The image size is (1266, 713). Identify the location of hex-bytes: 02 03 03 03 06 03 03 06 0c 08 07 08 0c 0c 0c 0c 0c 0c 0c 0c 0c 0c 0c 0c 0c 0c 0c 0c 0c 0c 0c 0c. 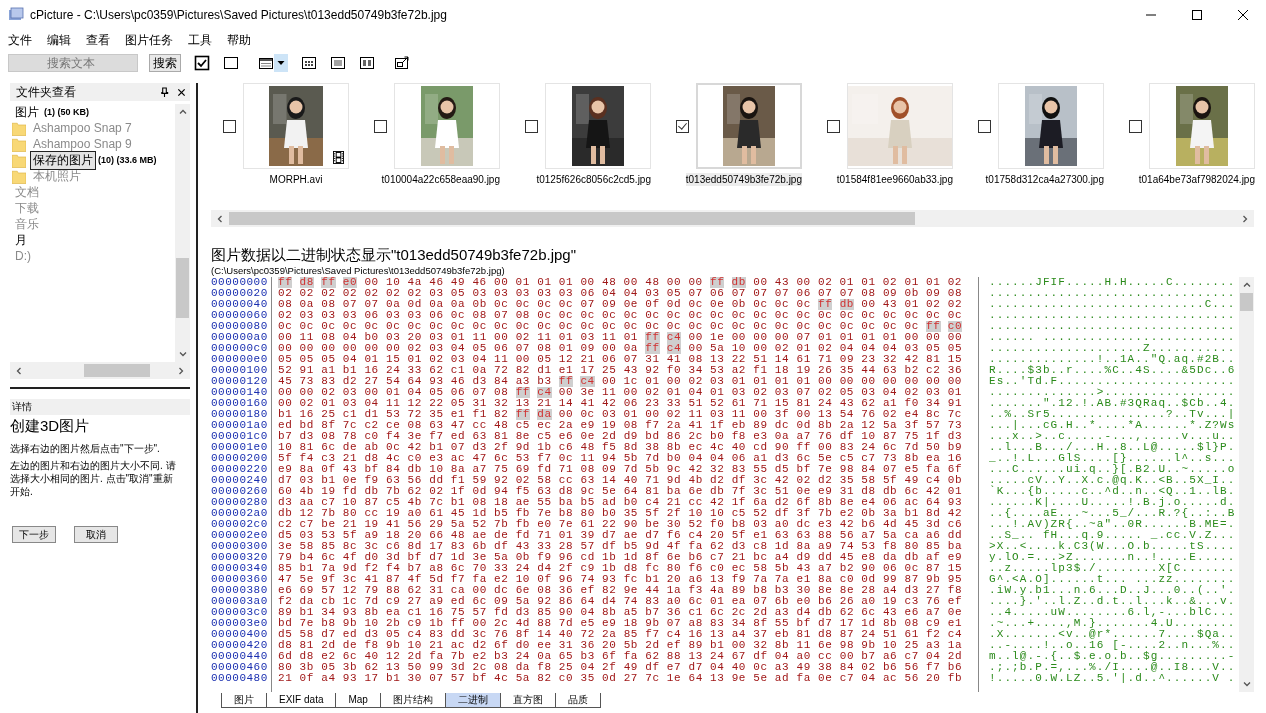
(620, 315).